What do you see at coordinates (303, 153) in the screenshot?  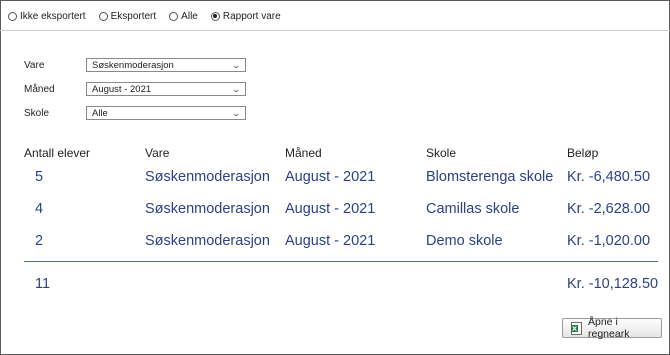 I see `column-header-maned: Måned` at bounding box center [303, 153].